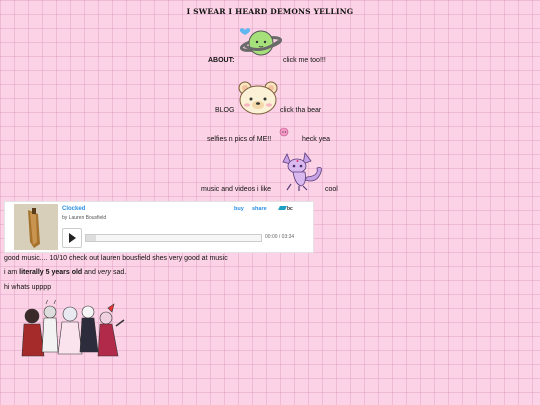  I want to click on about-label: ABOUT:, so click(221, 60).